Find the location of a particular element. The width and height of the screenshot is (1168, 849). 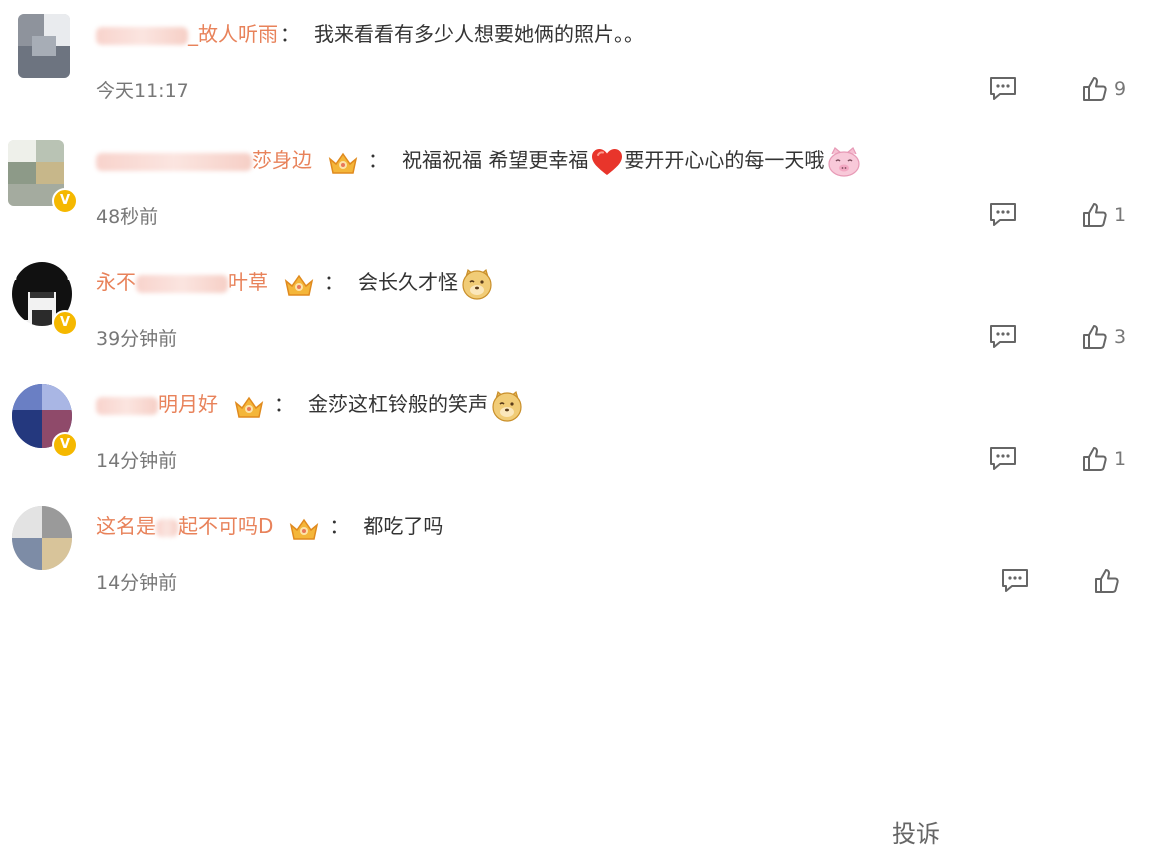

username: 永不 叶草 is located at coordinates (182, 282).